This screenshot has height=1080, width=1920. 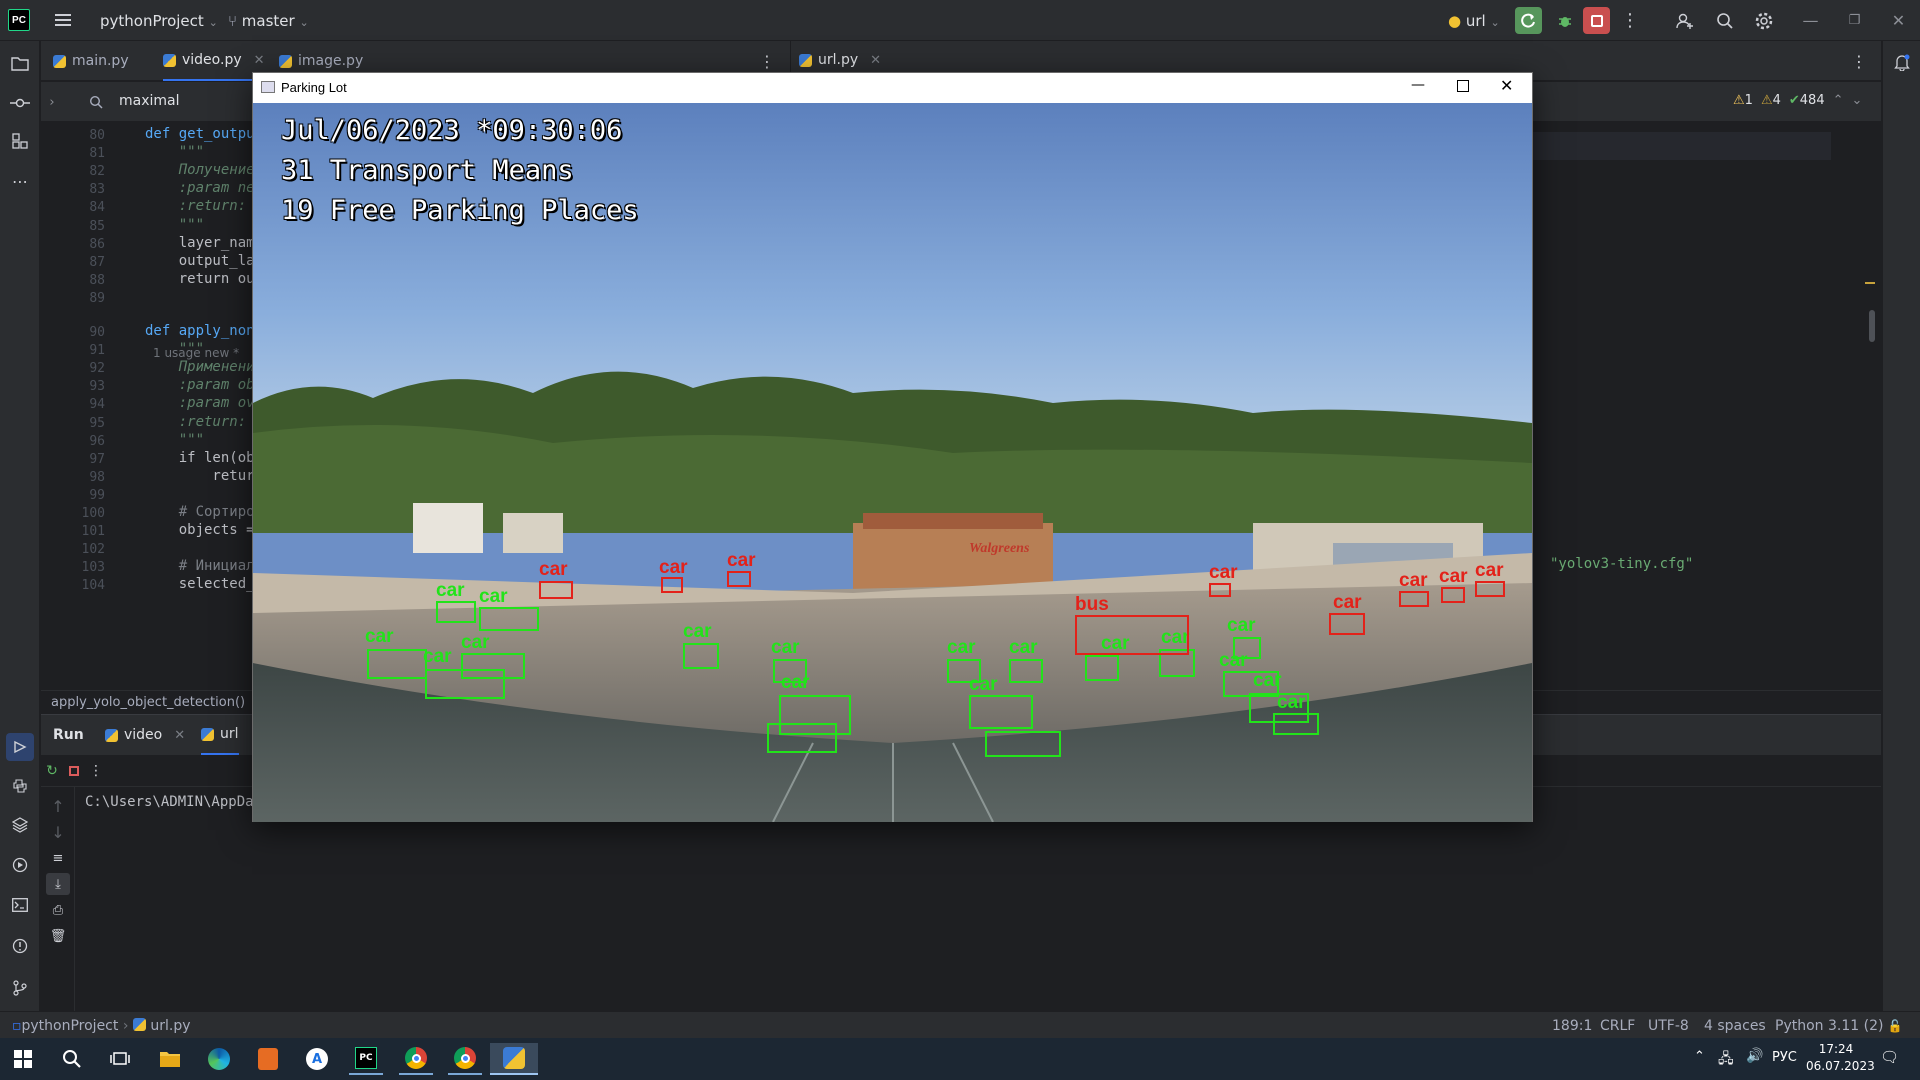 What do you see at coordinates (93, 532) in the screenshot?
I see `line-number: 101` at bounding box center [93, 532].